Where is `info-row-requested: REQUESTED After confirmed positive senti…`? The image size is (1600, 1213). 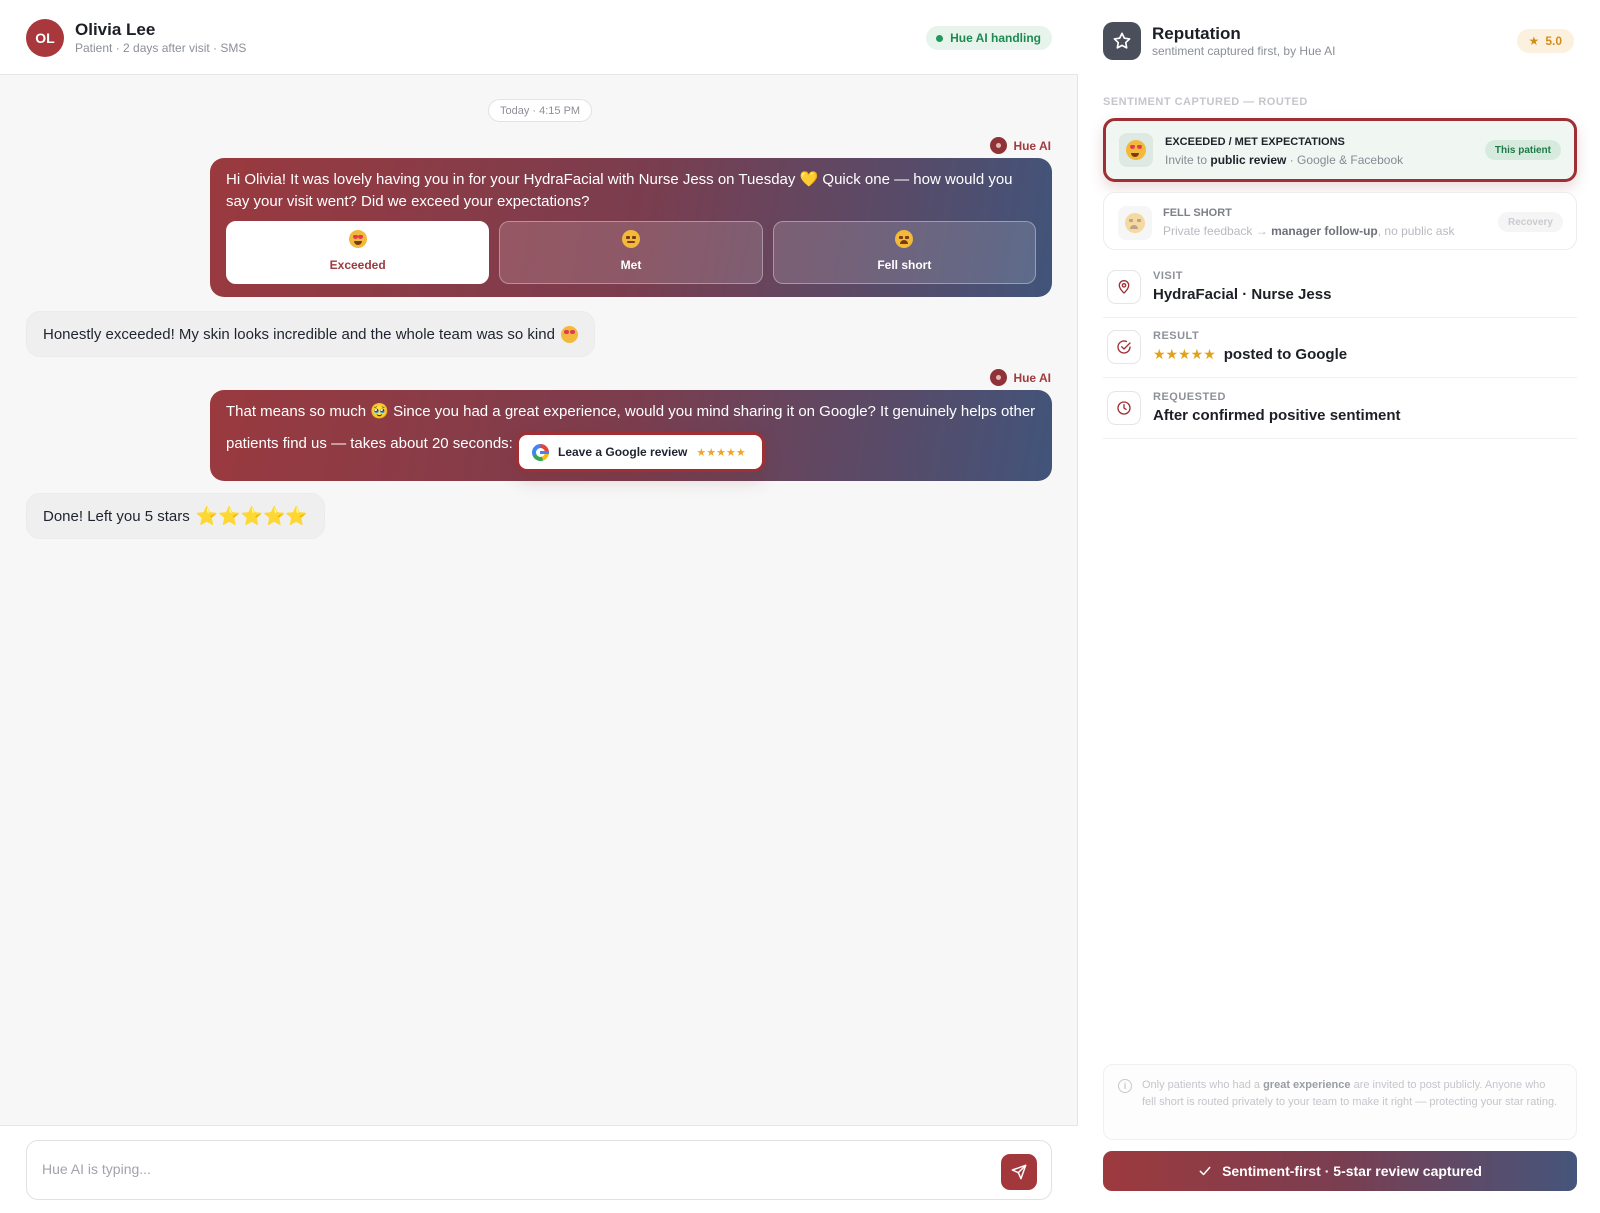 info-row-requested: REQUESTED After confirmed positive senti… is located at coordinates (1340, 409).